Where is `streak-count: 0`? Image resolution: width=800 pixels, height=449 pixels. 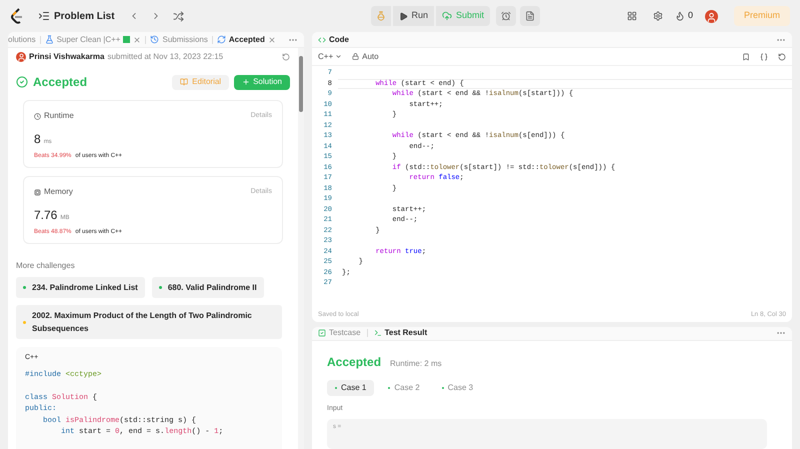
streak-count: 0 is located at coordinates (690, 15).